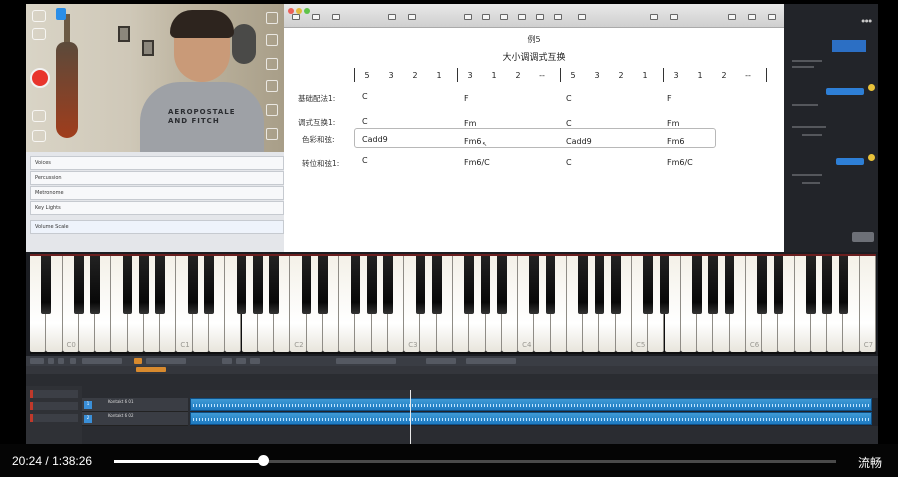  I want to click on photo-icon, so click(39, 116).